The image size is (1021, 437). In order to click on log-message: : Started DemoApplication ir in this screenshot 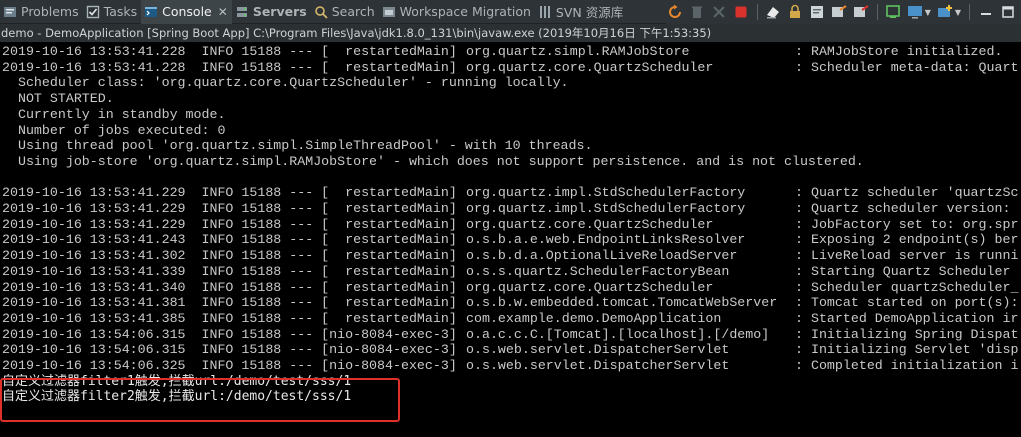, I will do `click(907, 318)`.